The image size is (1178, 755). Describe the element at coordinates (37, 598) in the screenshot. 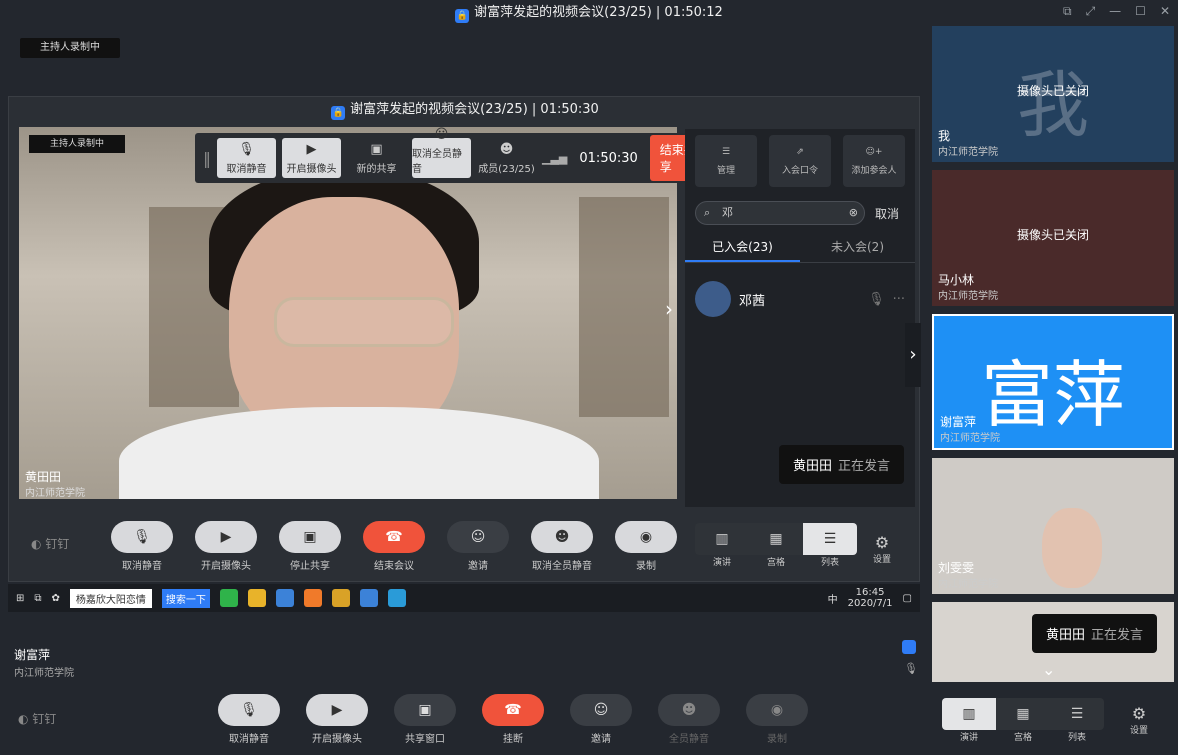

I see `task-view-icon: ⧉` at that location.